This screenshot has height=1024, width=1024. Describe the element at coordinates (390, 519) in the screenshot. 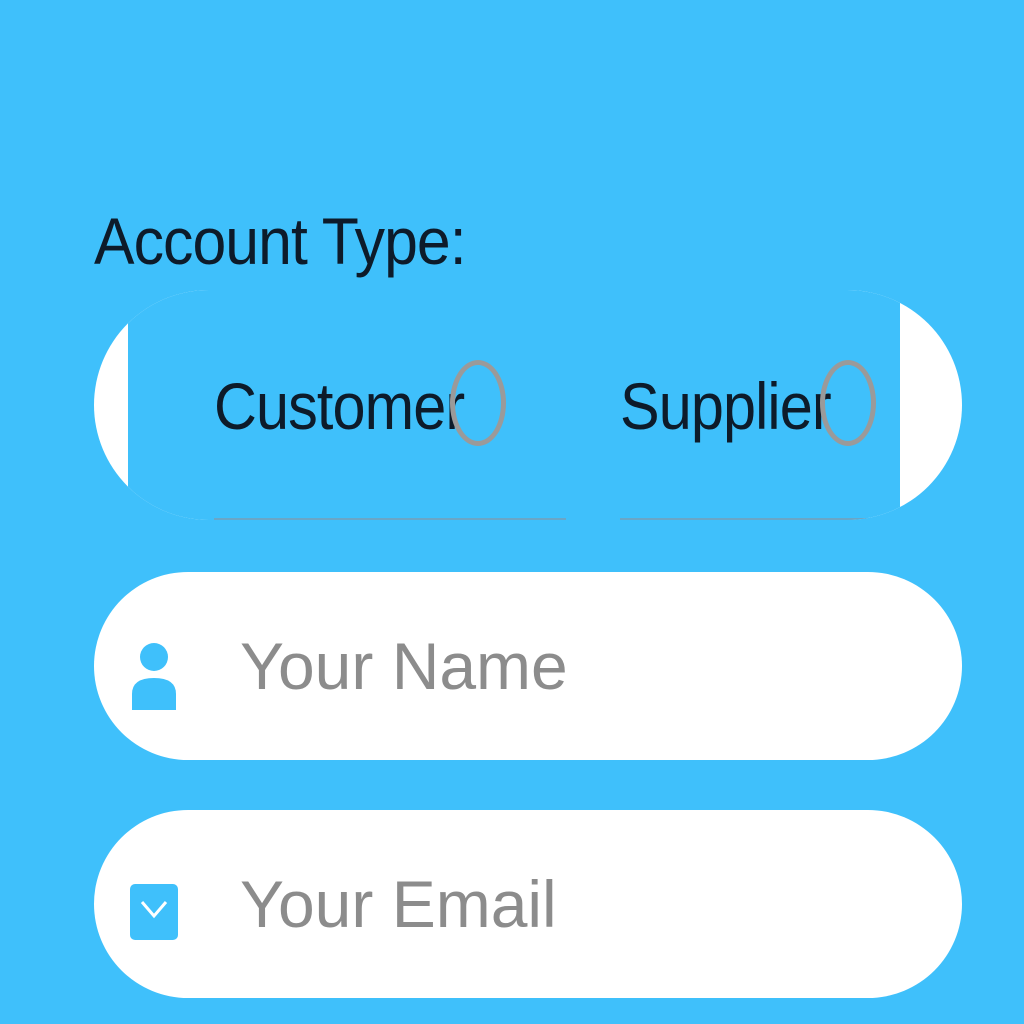

I see `radio-underline-customer` at that location.